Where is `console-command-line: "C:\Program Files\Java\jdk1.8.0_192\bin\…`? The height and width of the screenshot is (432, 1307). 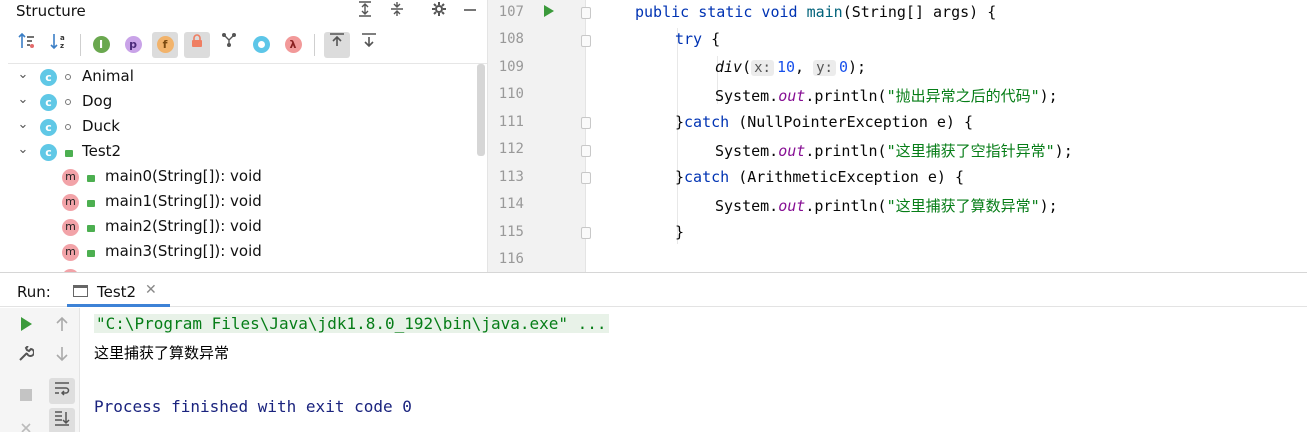
console-command-line: "C:\Program Files\Java\jdk1.8.0_192\bin\… is located at coordinates (351, 323).